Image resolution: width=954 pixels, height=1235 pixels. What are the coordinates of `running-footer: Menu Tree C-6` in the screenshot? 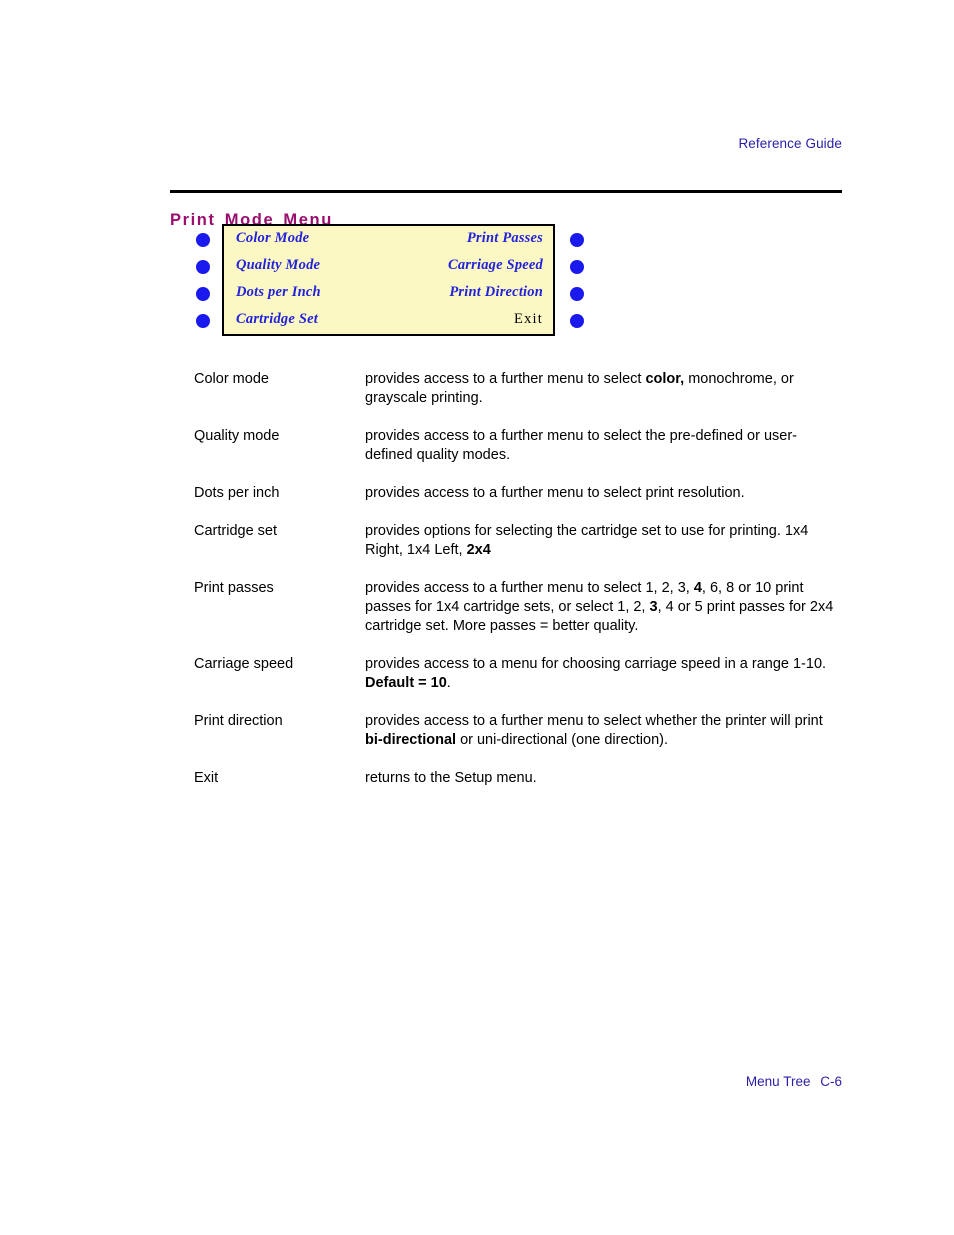 It's located at (506, 1081).